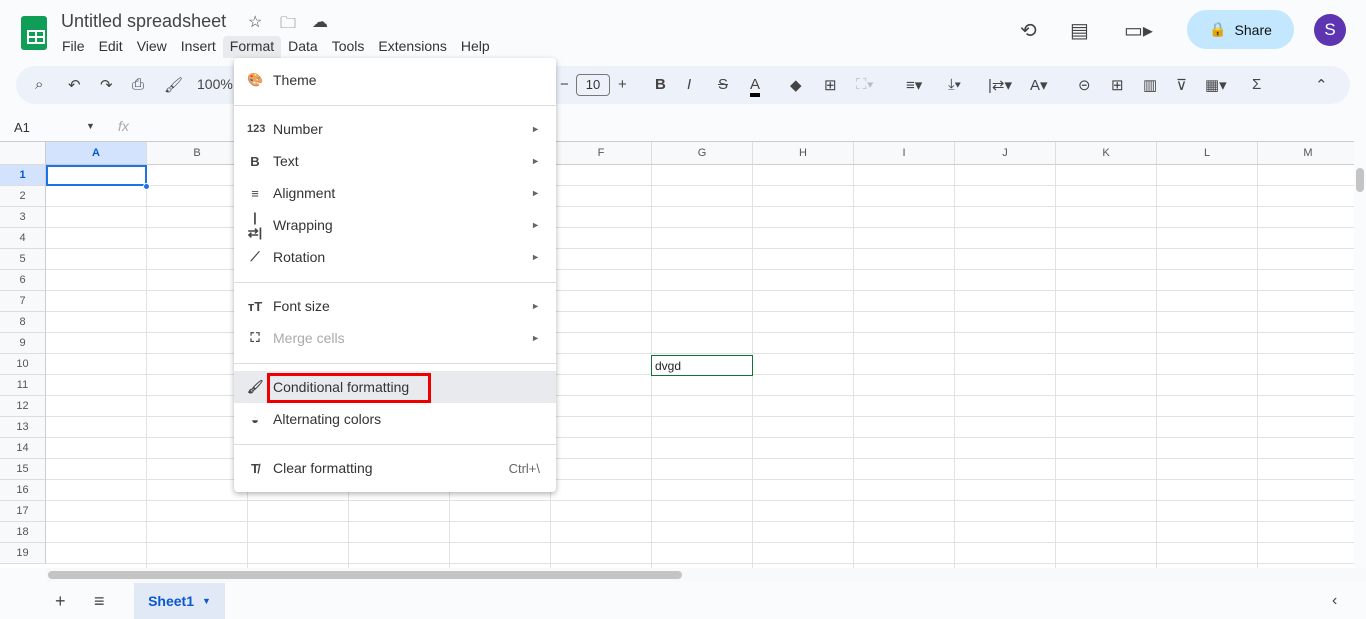 The width and height of the screenshot is (1366, 619). Describe the element at coordinates (412, 47) in the screenshot. I see `menu-extensions: Extensions` at that location.